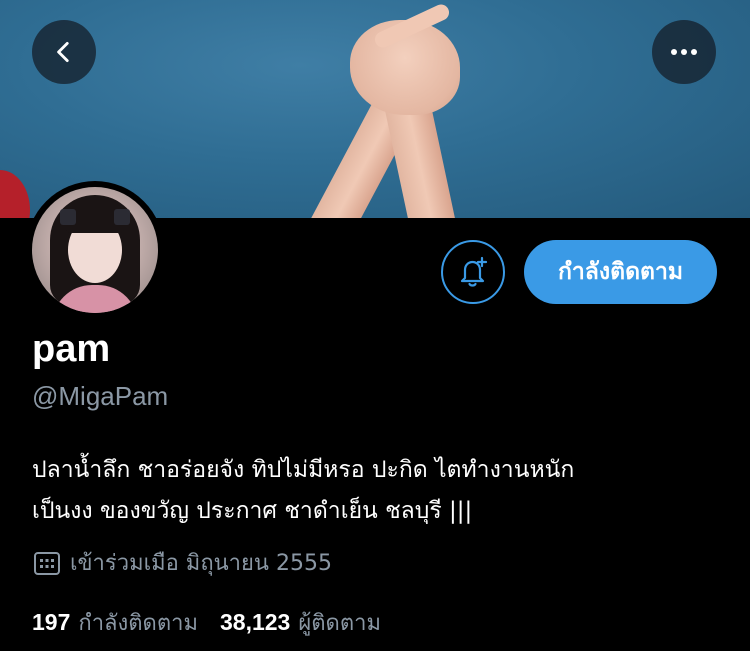 Image resolution: width=750 pixels, height=651 pixels. What do you see at coordinates (339, 623) in the screenshot?
I see `followers-label: ผู้ติดตาม` at bounding box center [339, 623].